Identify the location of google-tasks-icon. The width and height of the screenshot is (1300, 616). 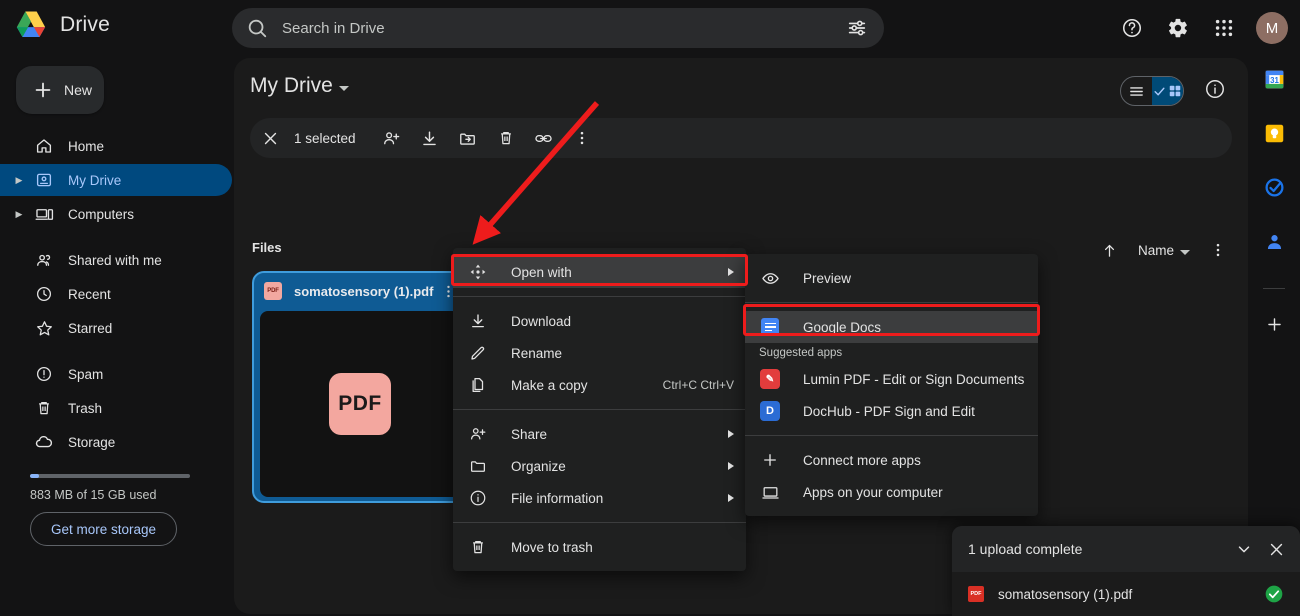
(1274, 187).